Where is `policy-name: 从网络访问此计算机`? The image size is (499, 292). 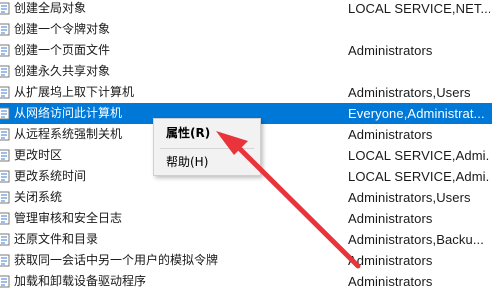 policy-name: 从网络访问此计算机 is located at coordinates (68, 113).